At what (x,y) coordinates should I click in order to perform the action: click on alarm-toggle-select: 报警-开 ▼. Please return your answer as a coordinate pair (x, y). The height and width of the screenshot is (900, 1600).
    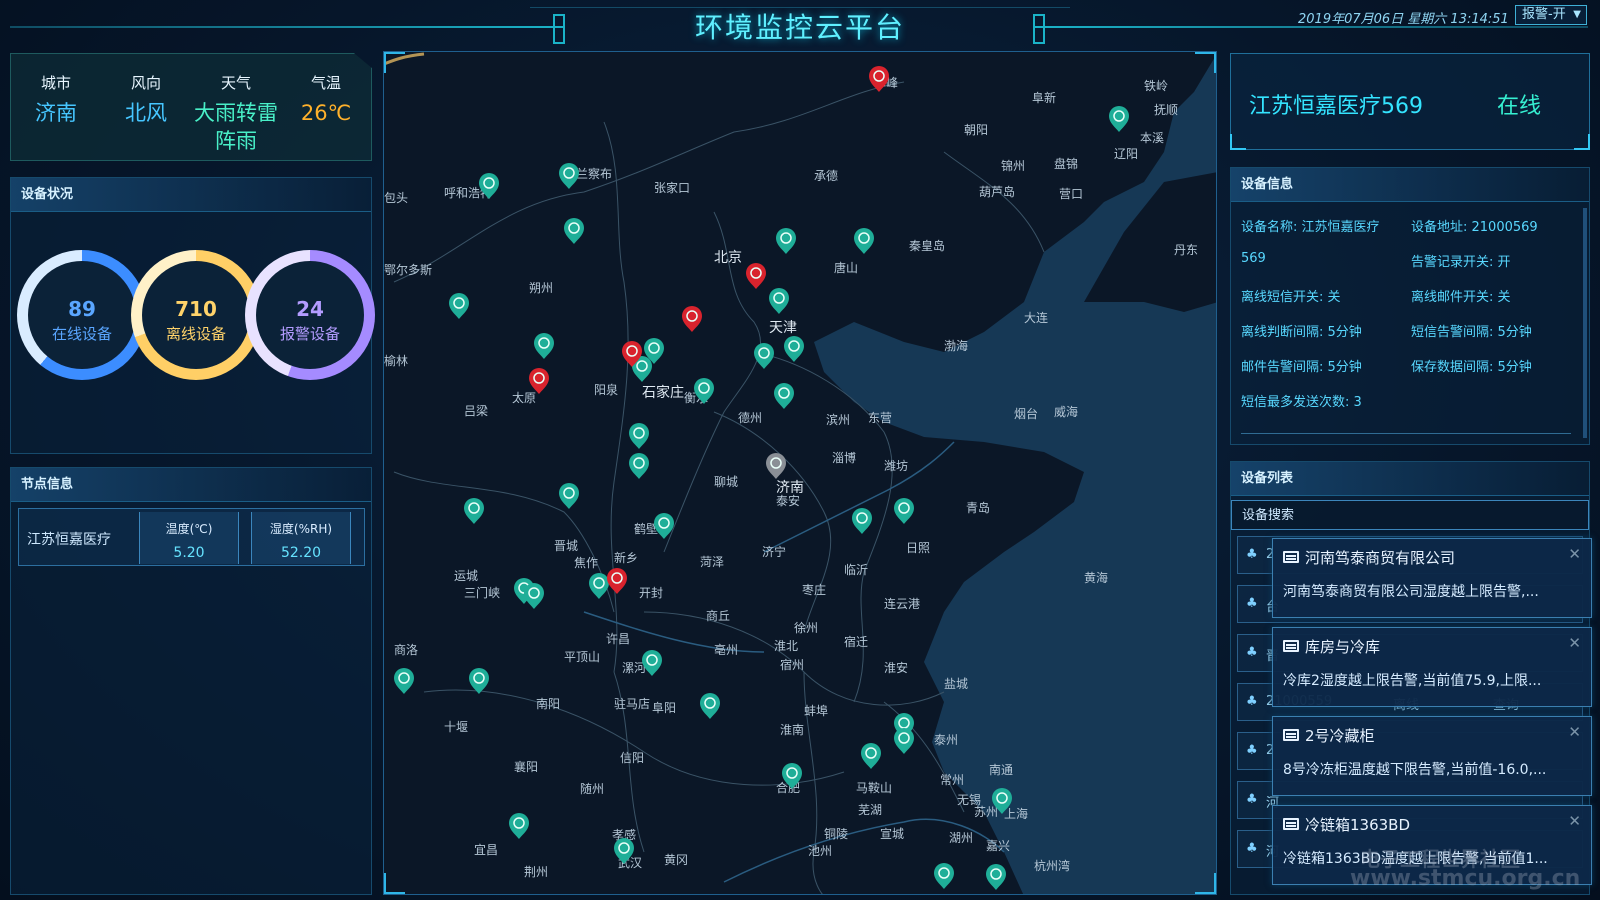
    Looking at the image, I should click on (1551, 15).